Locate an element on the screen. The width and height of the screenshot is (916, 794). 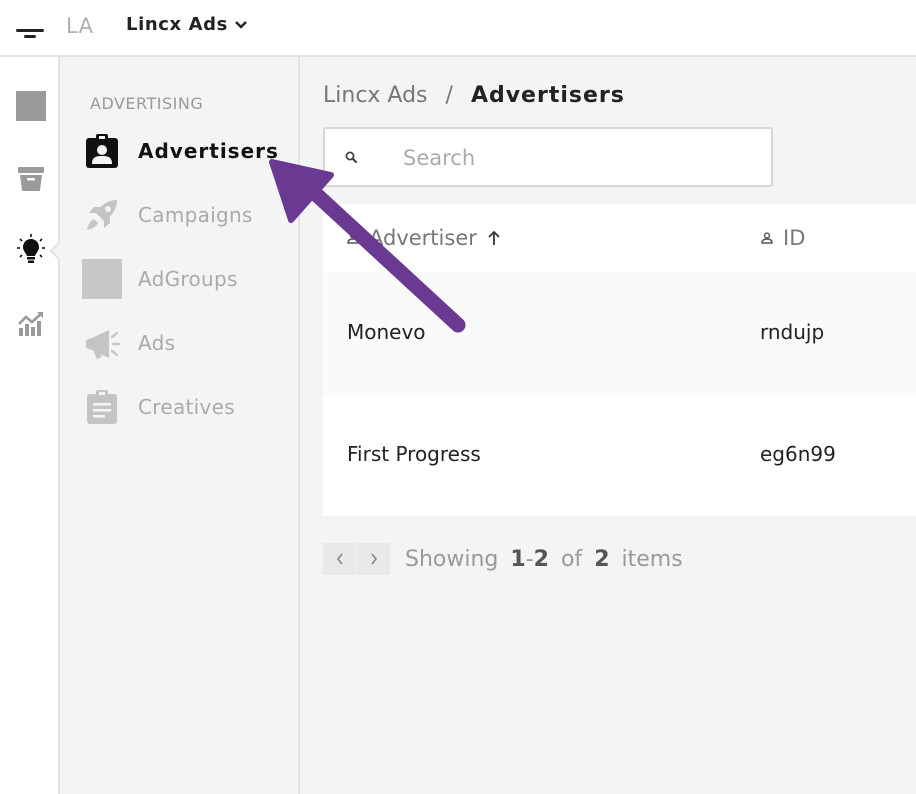
sidebar-item-campaigns: Campaigns is located at coordinates (187, 215).